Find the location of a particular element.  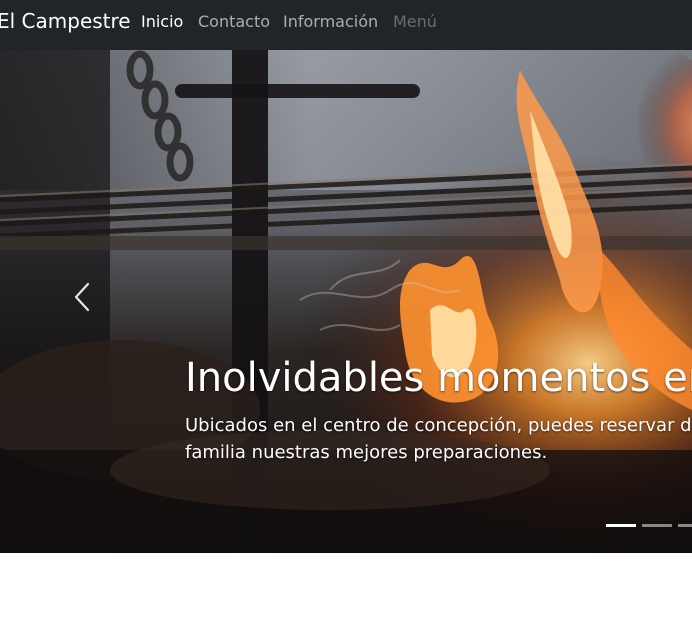

chevron-left-icon is located at coordinates (82, 297).